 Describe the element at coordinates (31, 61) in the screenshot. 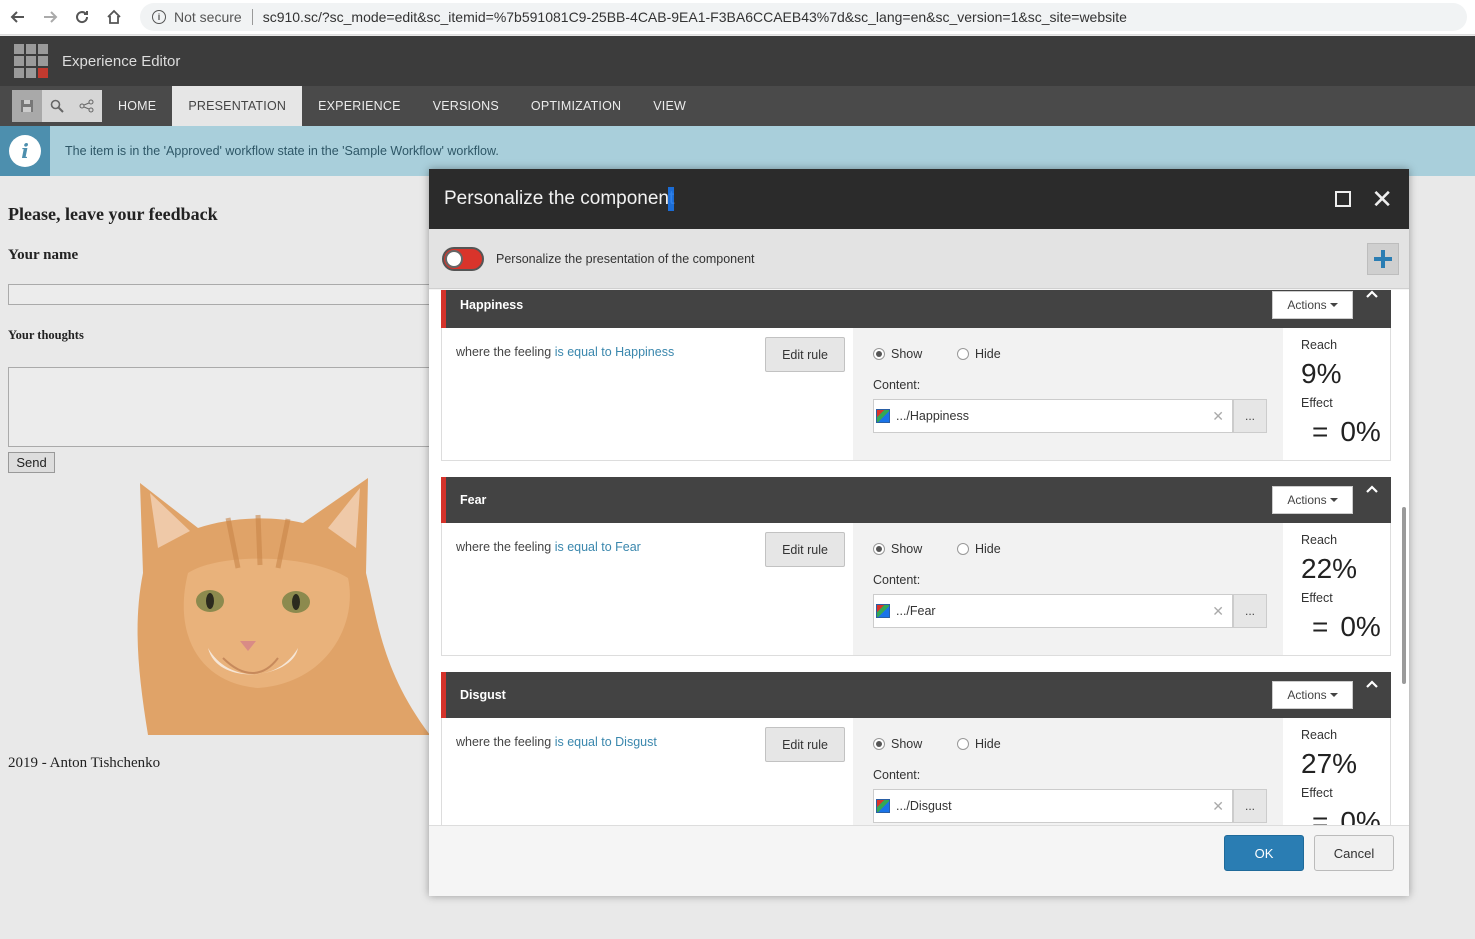

I see `launchpad-icon` at that location.